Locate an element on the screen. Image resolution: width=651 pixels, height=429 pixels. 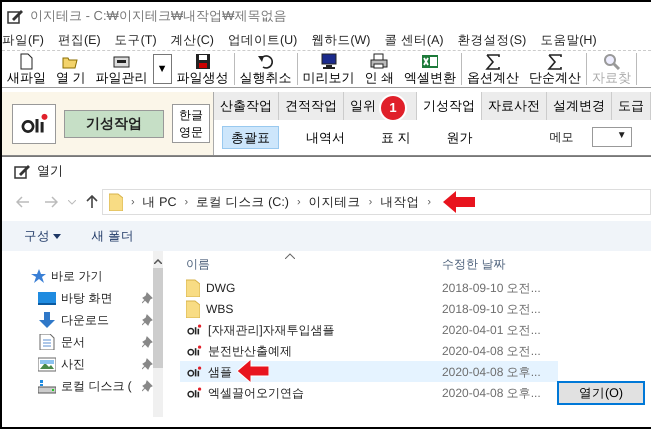
menu-item: 계산(C) is located at coordinates (192, 40).